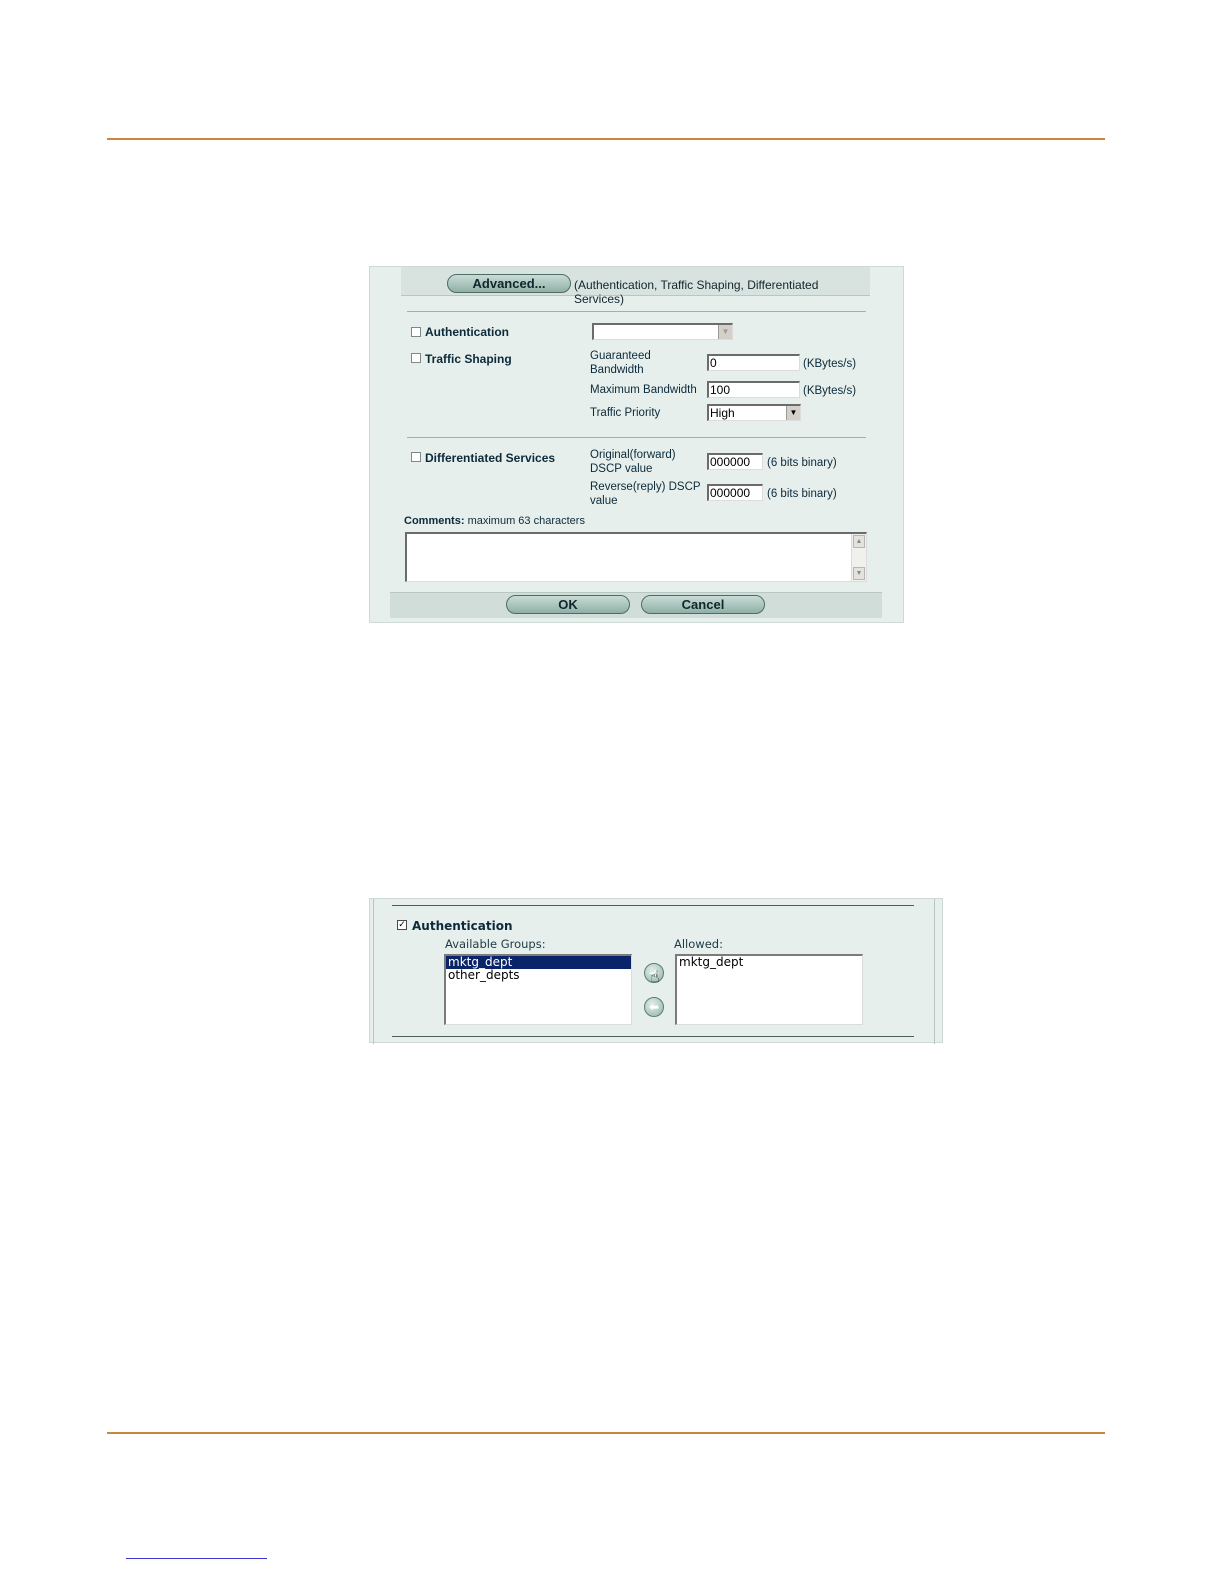  Describe the element at coordinates (802, 494) in the screenshot. I see `reverse-dscp-unit: (6 bits binary)` at that location.